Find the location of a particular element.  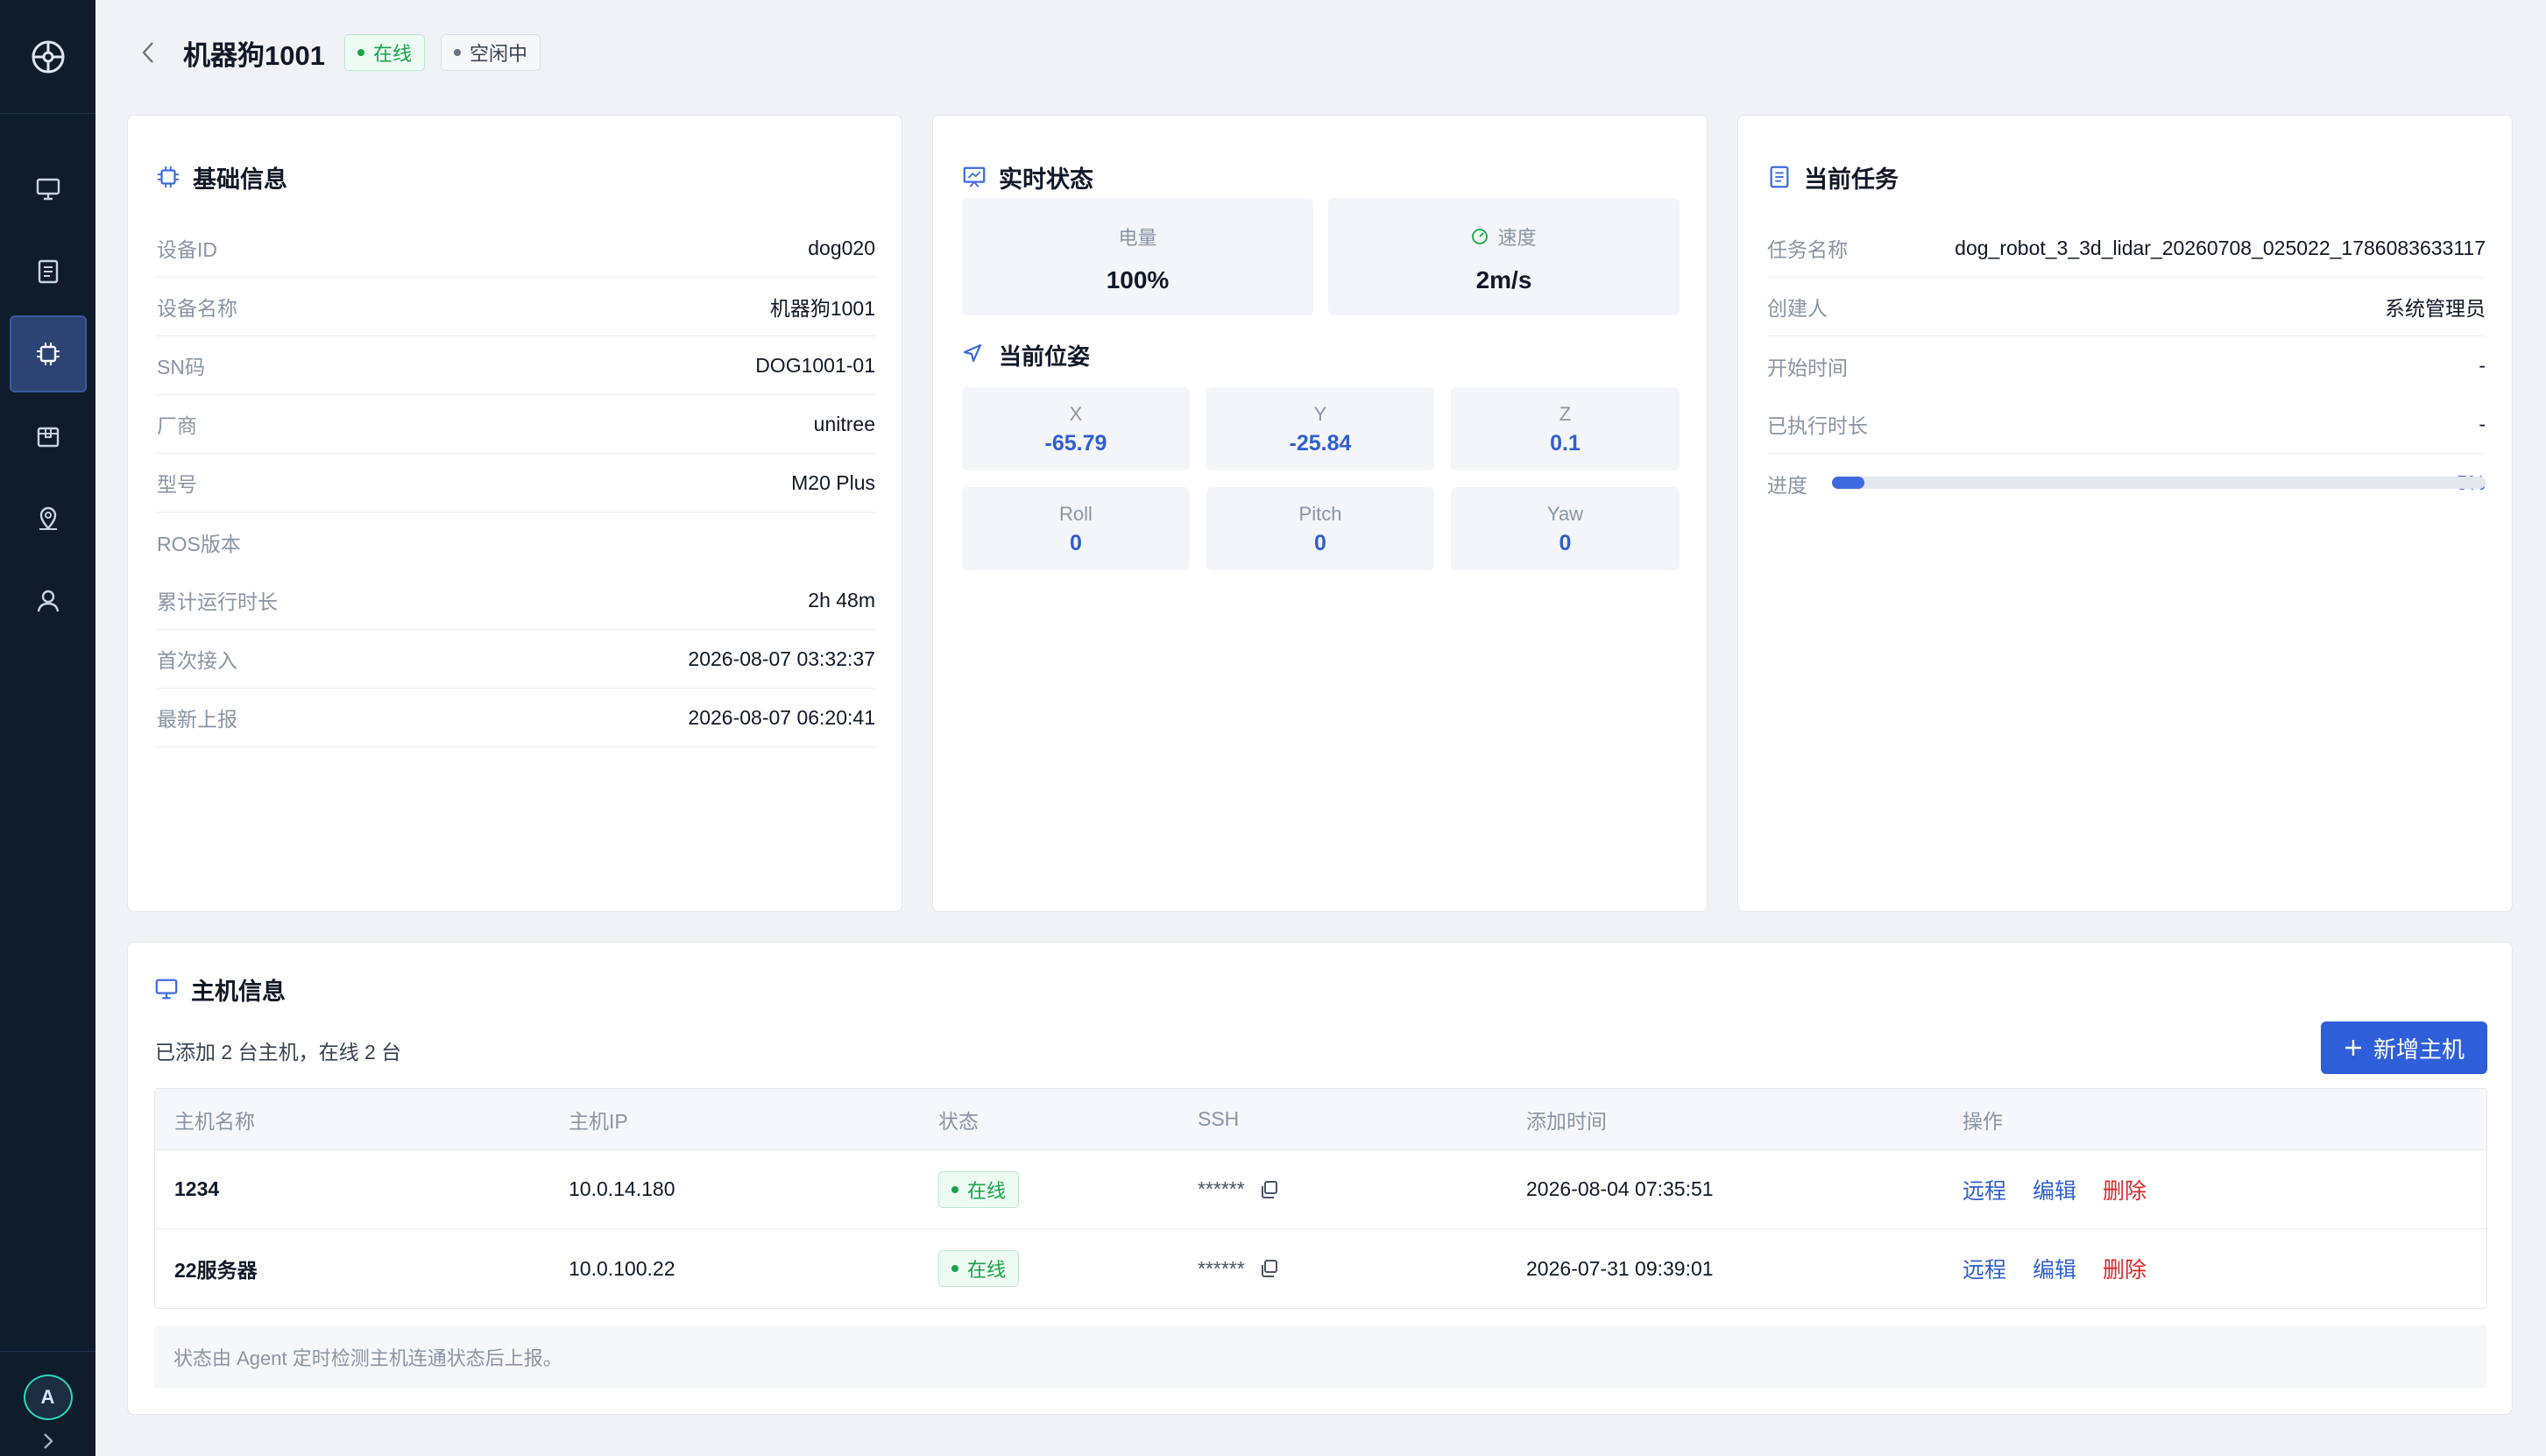

sidebar-expand-button is located at coordinates (48, 1443).